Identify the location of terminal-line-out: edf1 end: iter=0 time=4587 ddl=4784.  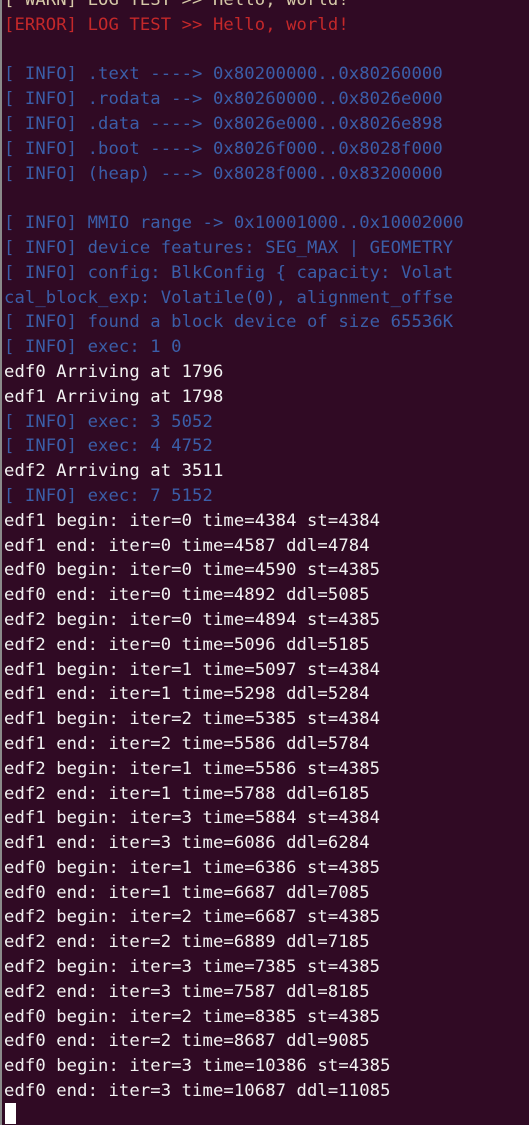
(187, 545).